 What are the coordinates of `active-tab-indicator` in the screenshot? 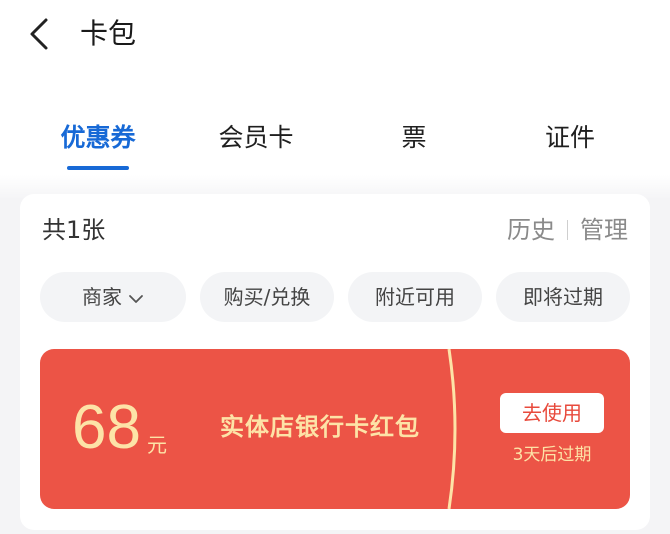 It's located at (98, 168).